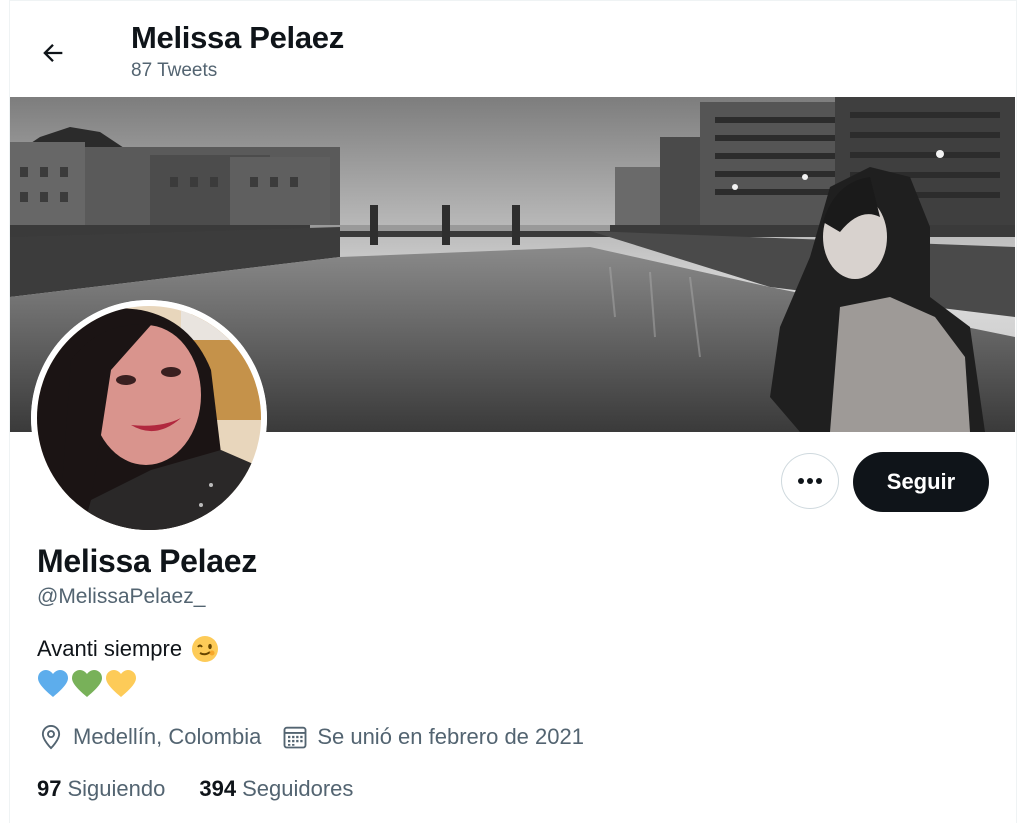 This screenshot has width=1024, height=823. I want to click on more-horizontal-icon, so click(810, 481).